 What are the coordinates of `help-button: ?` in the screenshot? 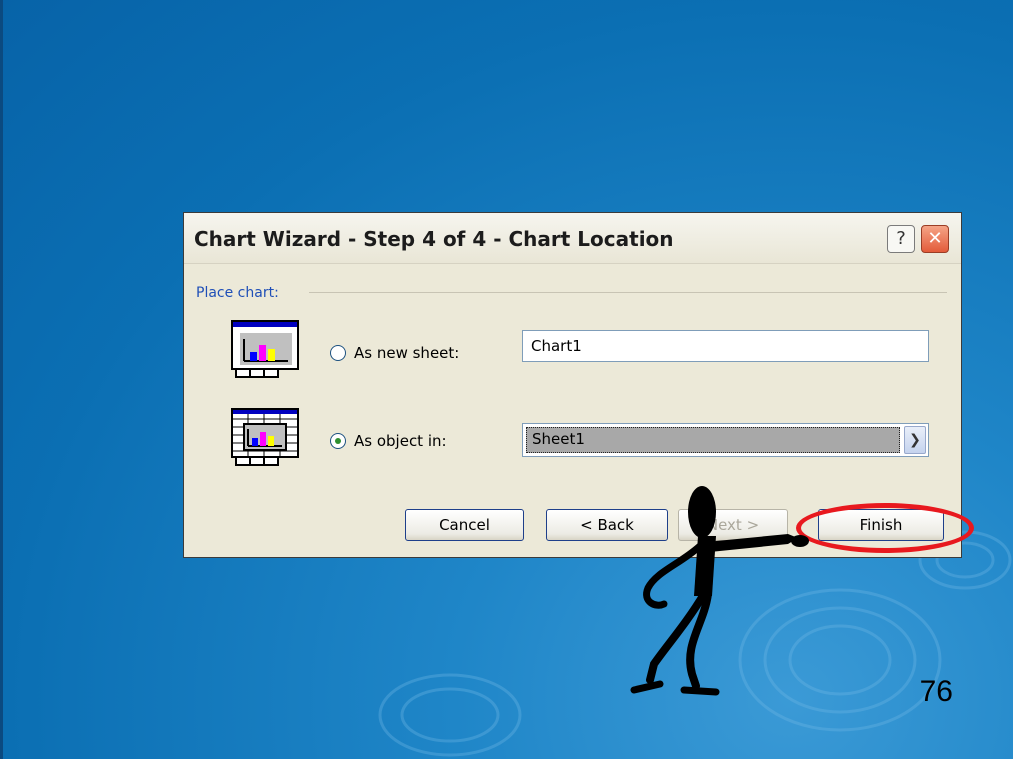 It's located at (901, 239).